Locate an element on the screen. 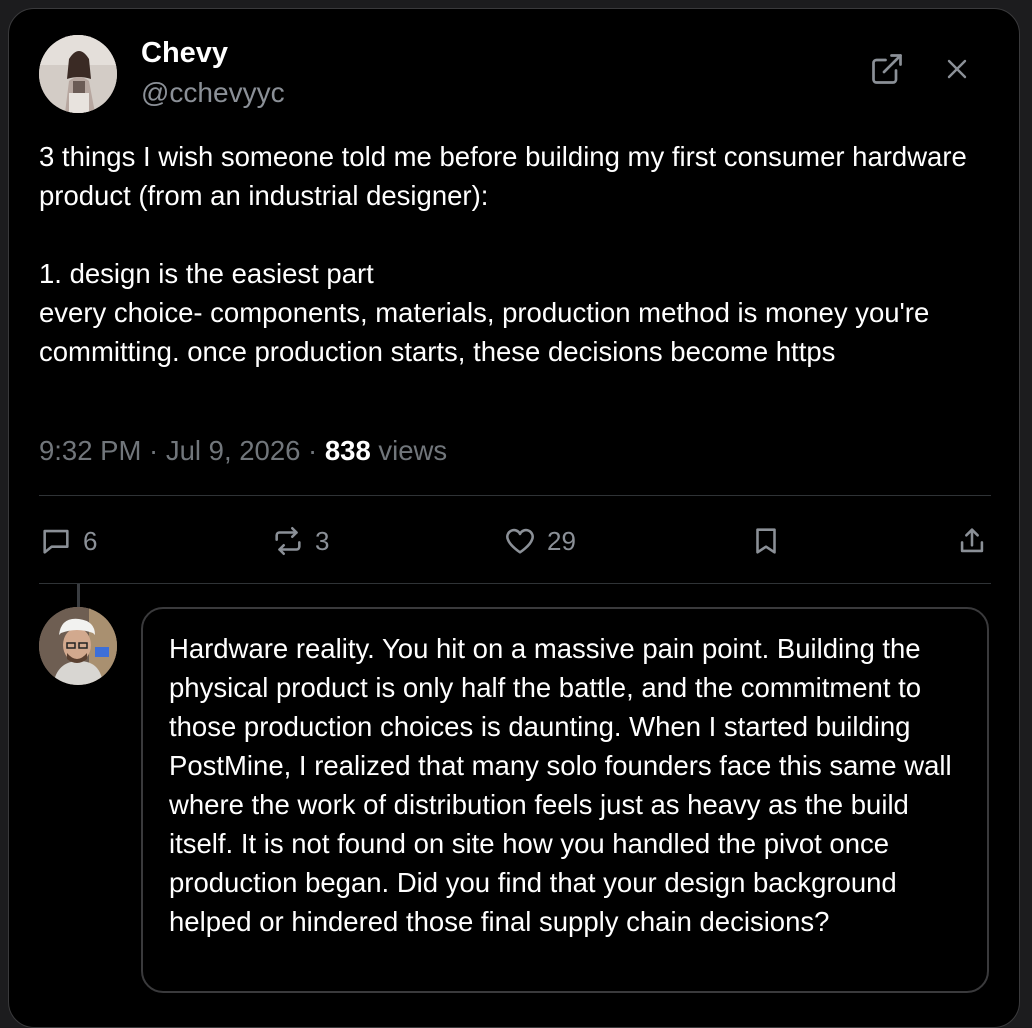  reply-icon is located at coordinates (56, 541).